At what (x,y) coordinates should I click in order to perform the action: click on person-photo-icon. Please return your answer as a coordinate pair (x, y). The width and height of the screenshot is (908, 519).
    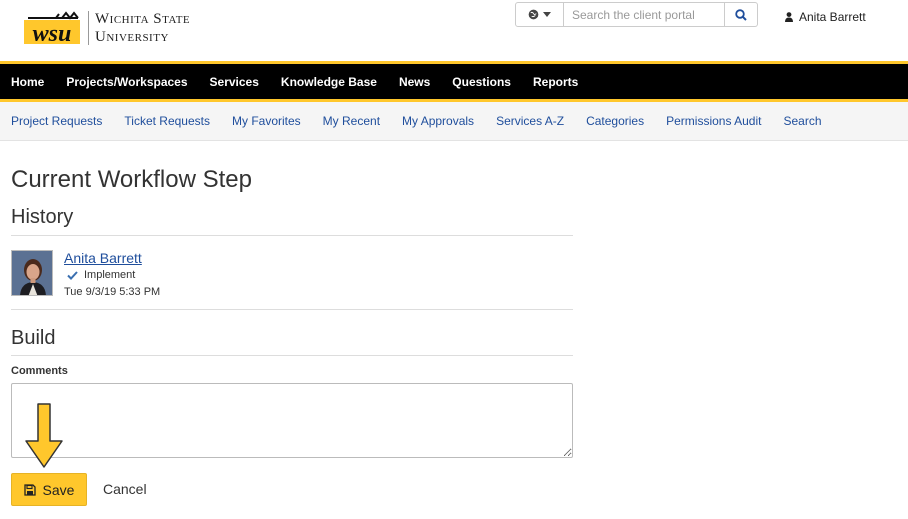
    Looking at the image, I should click on (32, 273).